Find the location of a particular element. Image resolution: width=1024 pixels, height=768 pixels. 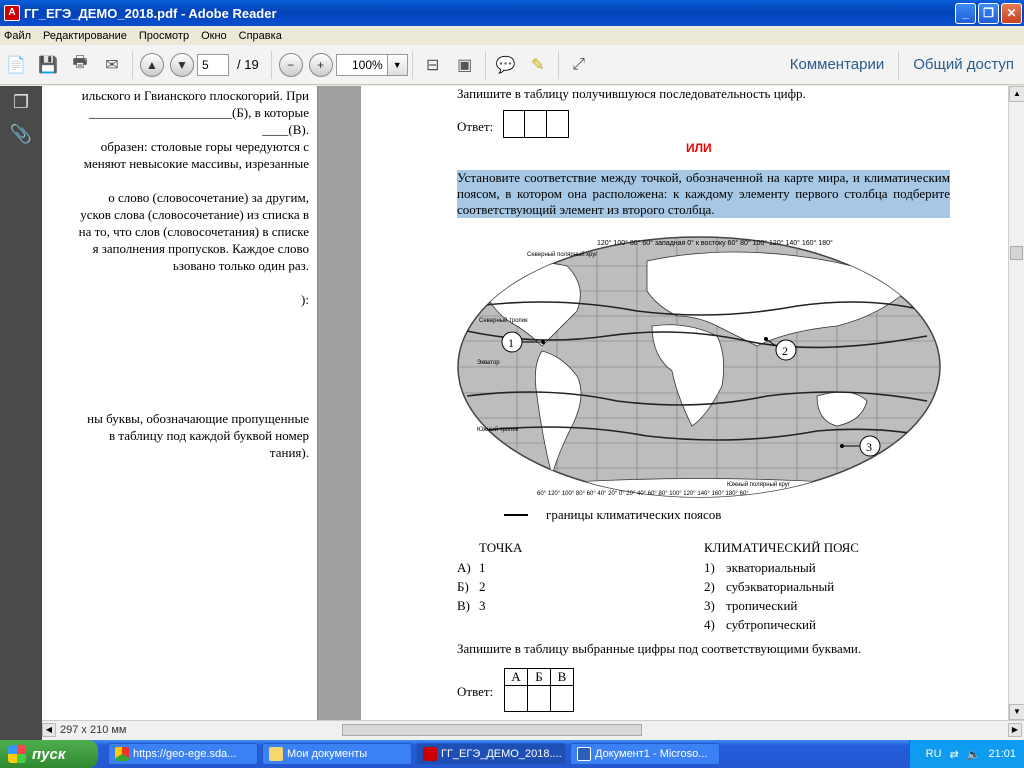

map-tropic-s-label: Южный тропик is located at coordinates (498, 429).